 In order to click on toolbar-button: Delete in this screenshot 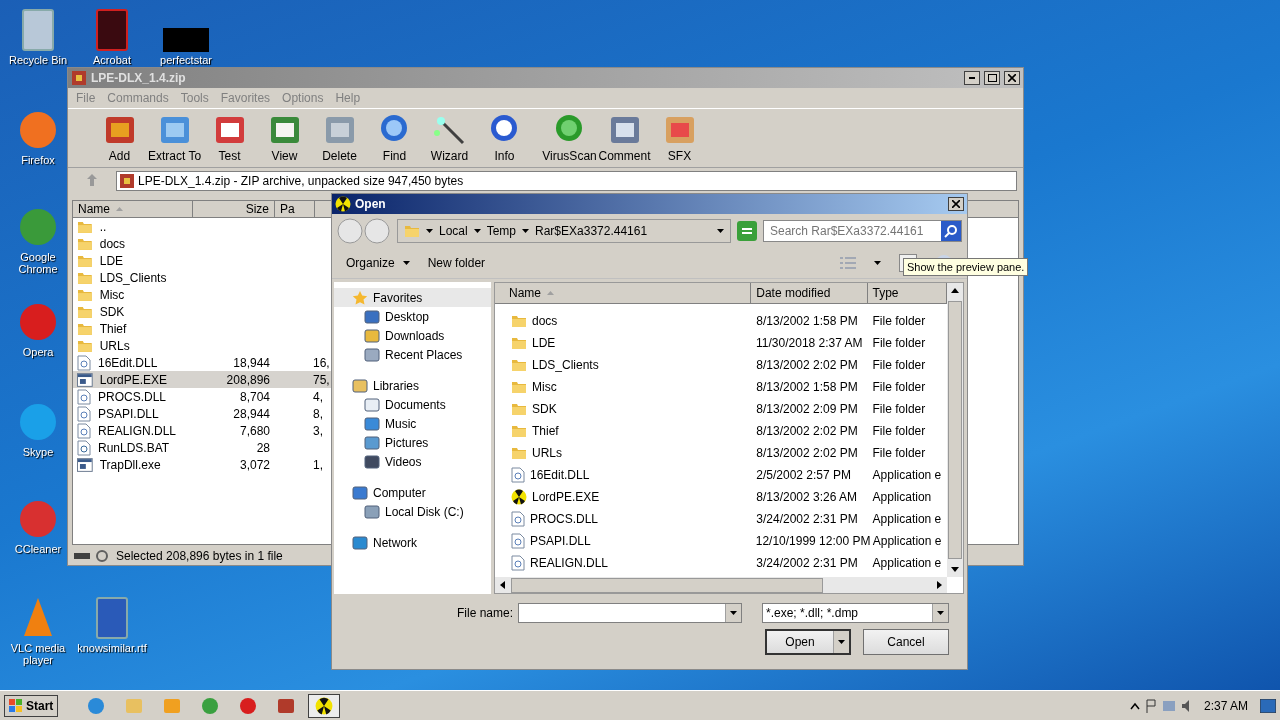, I will do `click(339, 138)`.